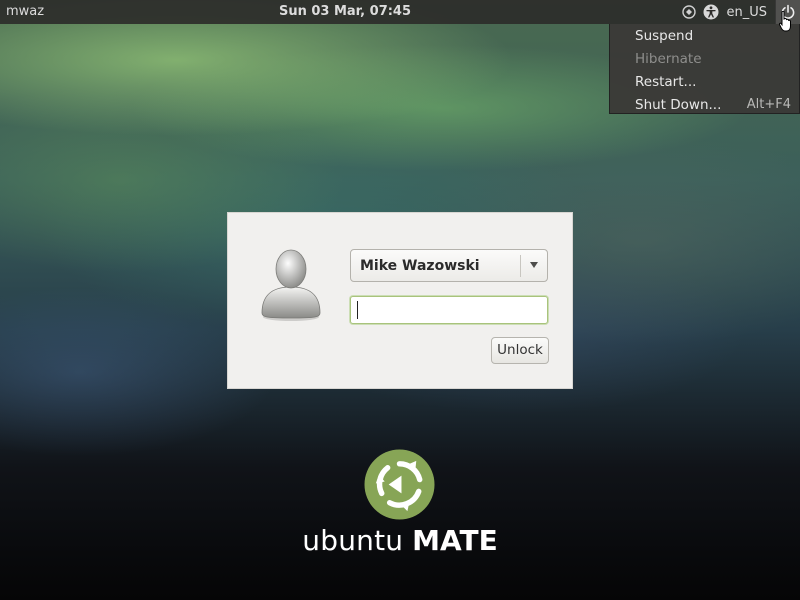  Describe the element at coordinates (420, 266) in the screenshot. I see `selected-user-name: Mike Wazowski` at that location.